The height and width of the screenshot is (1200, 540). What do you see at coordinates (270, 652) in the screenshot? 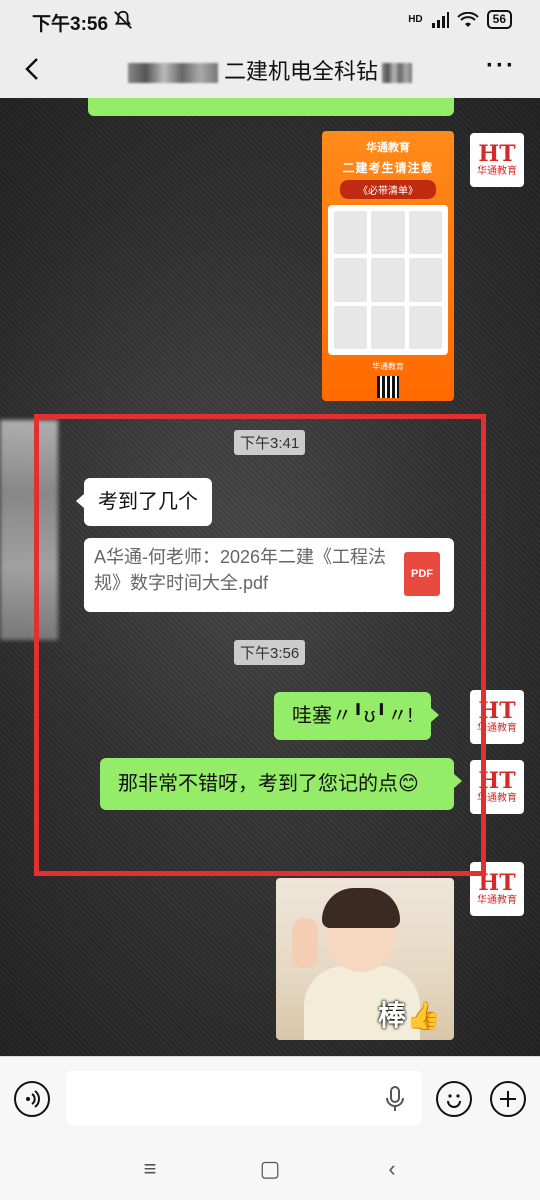
I see `timestamp: 下午3:56` at bounding box center [270, 652].